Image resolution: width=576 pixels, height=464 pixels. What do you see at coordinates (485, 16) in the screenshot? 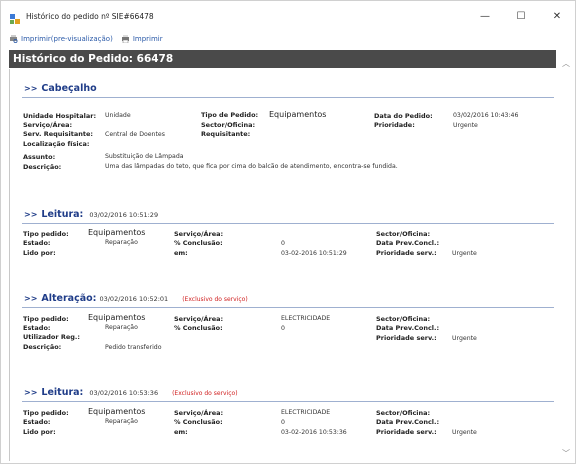
I see `minimize-button: —` at bounding box center [485, 16].